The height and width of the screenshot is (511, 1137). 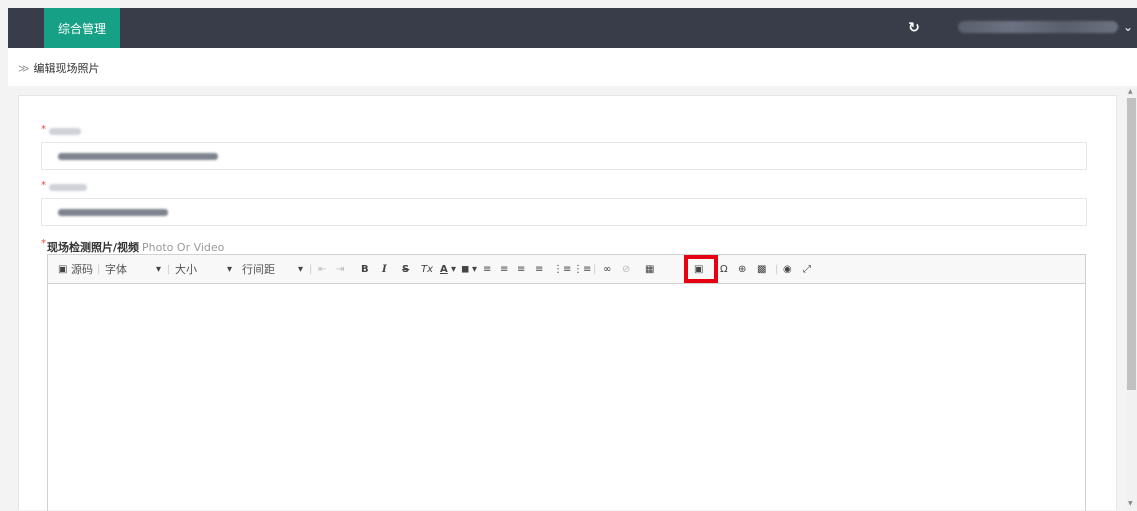 What do you see at coordinates (405, 269) in the screenshot?
I see `strikethrough-button: S` at bounding box center [405, 269].